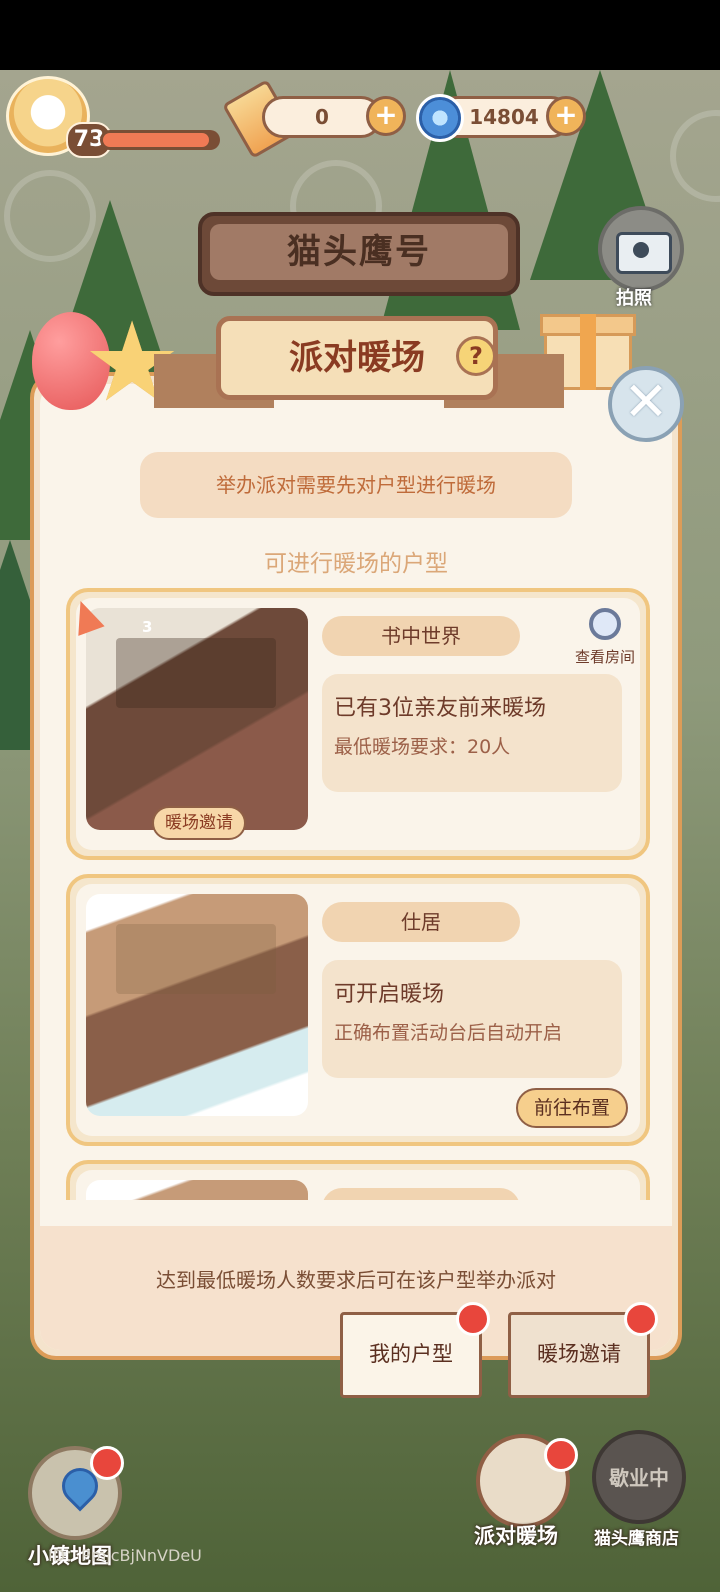  I want to click on room-status-box: 可开启暖场 正确布置活动台后自动开启, so click(472, 1019).